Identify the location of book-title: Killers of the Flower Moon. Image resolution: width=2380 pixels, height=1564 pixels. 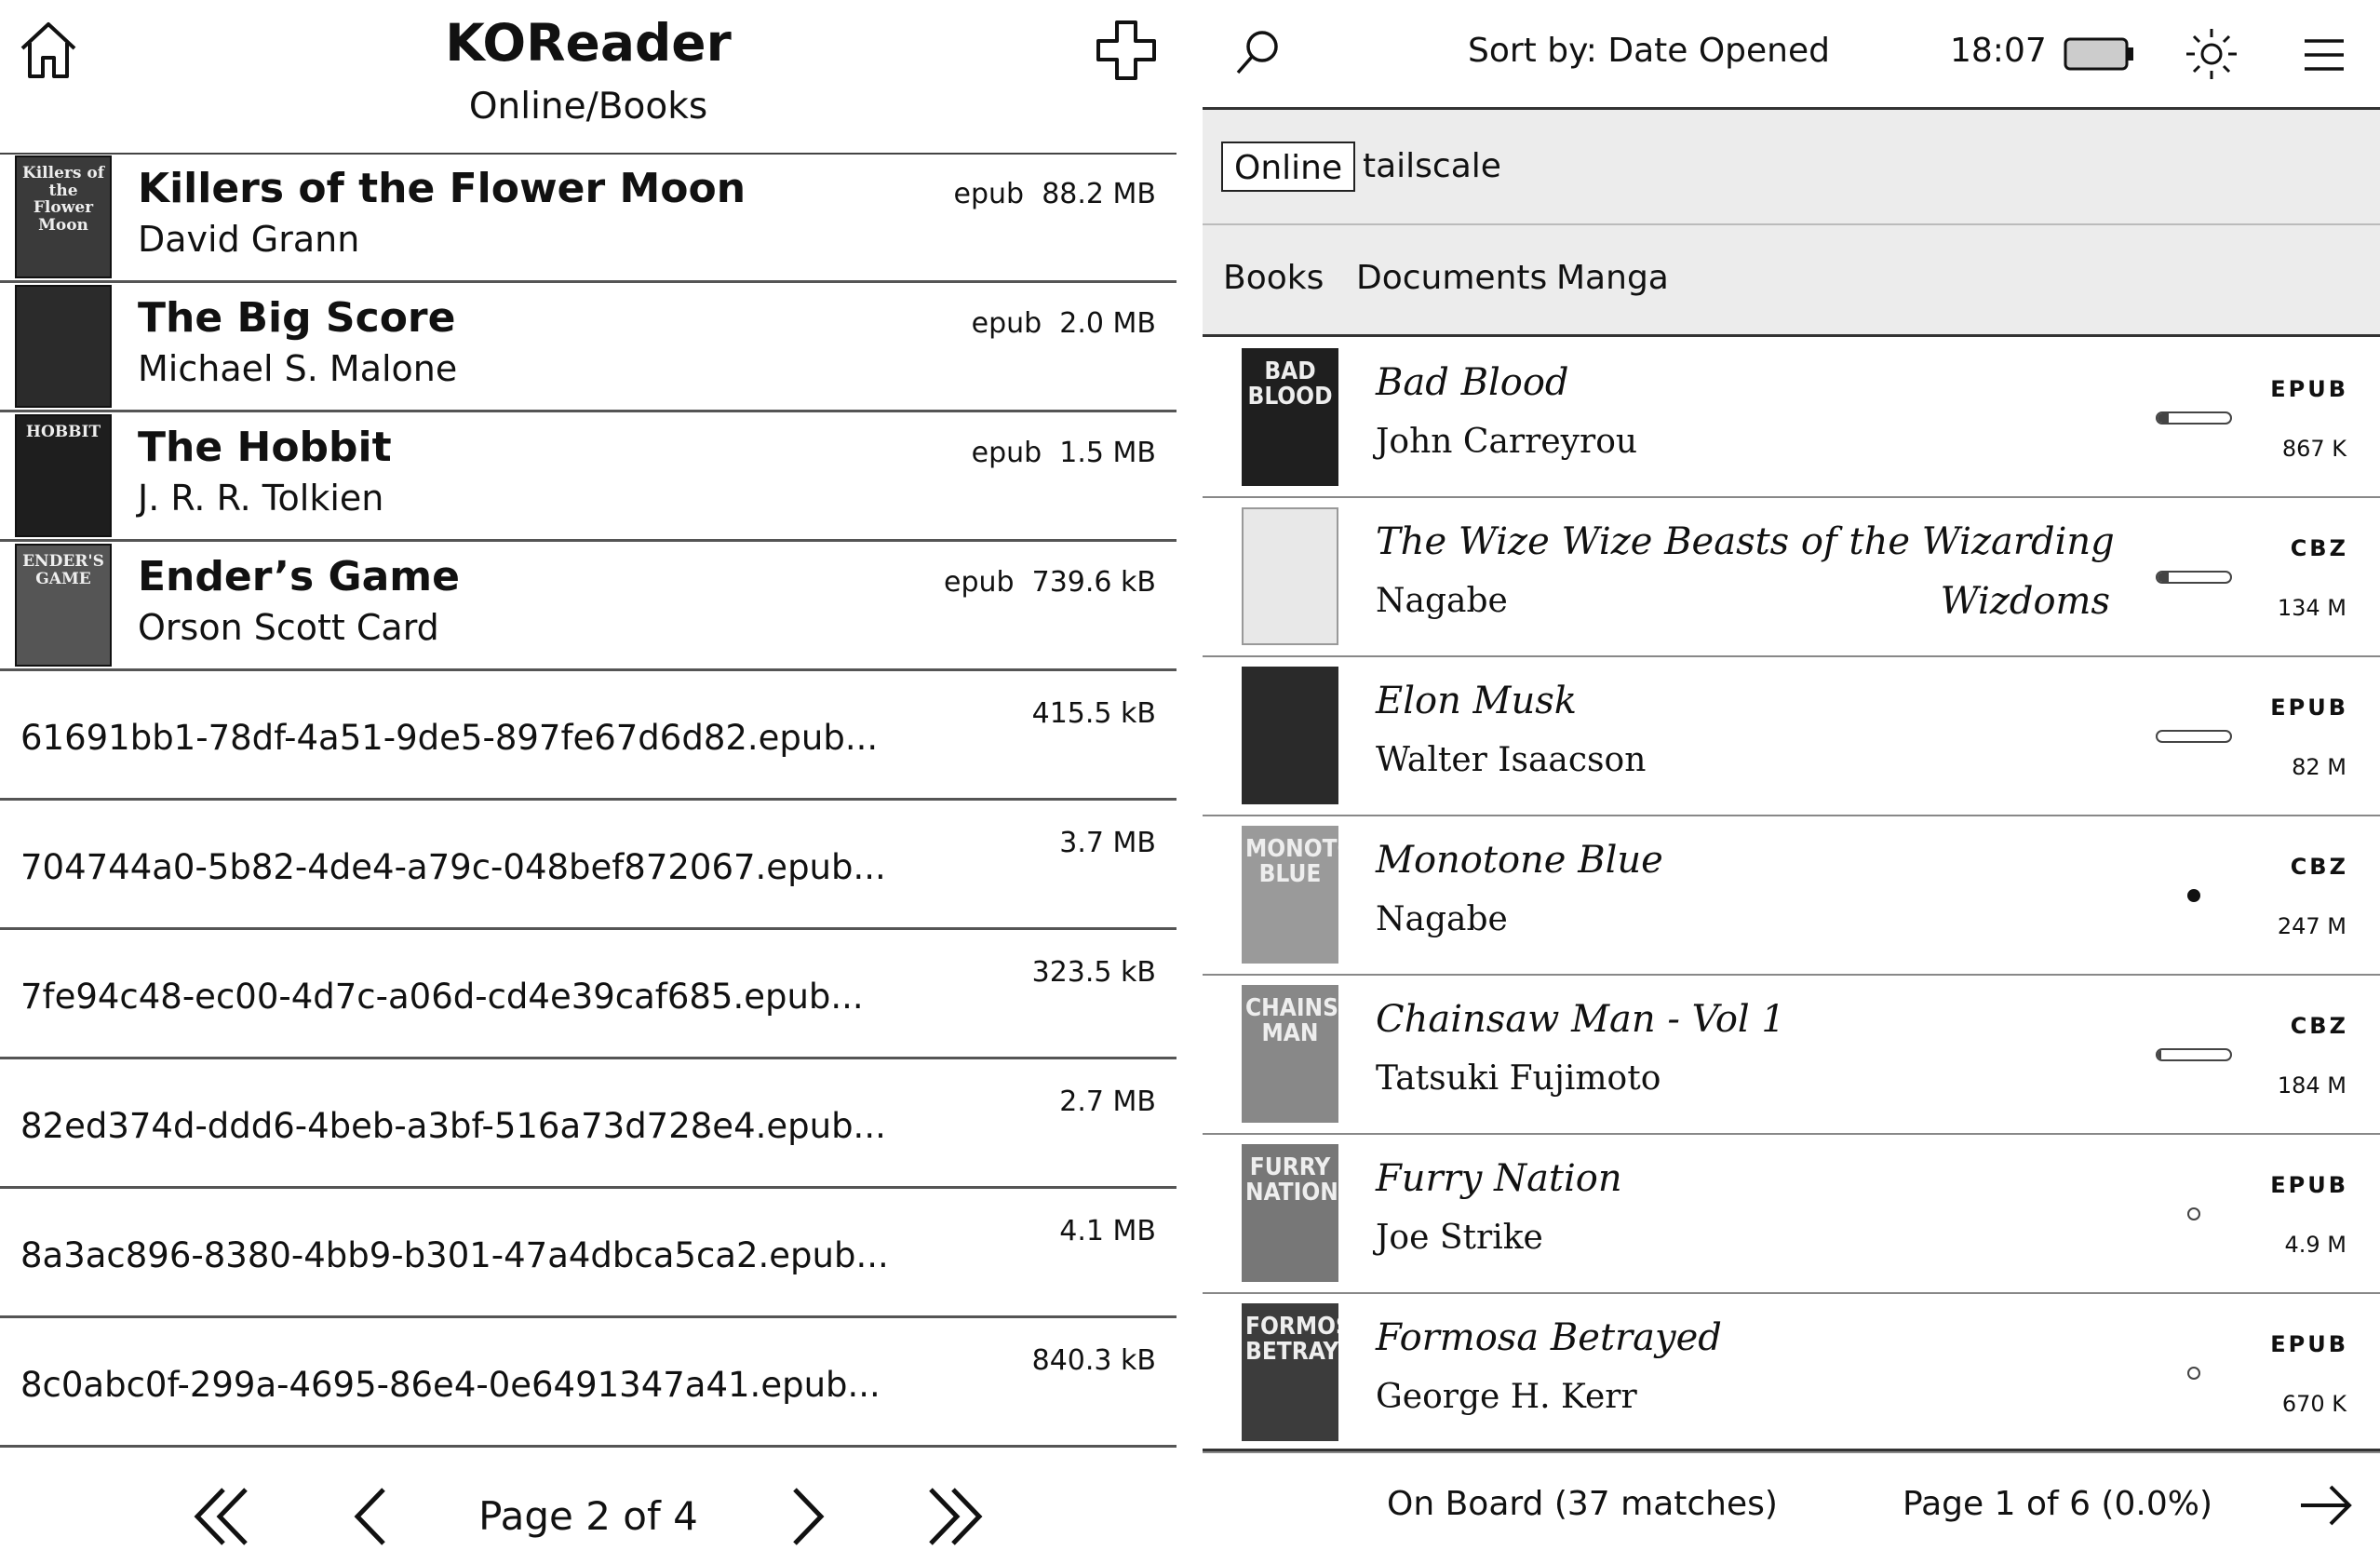
(442, 189).